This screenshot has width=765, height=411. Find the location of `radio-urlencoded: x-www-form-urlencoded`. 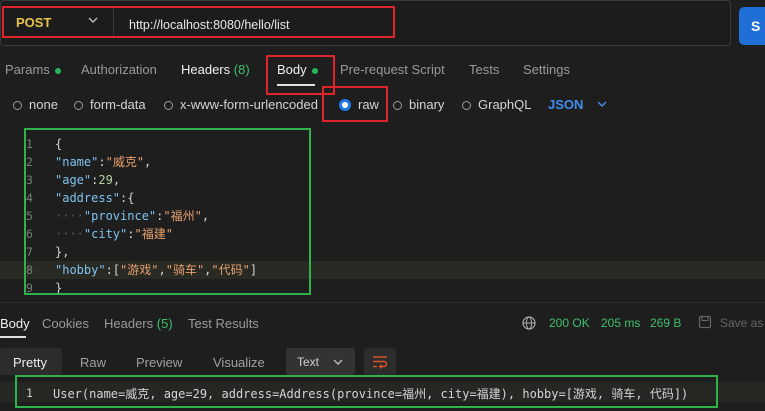

radio-urlencoded: x-www-form-urlencoded is located at coordinates (241, 104).